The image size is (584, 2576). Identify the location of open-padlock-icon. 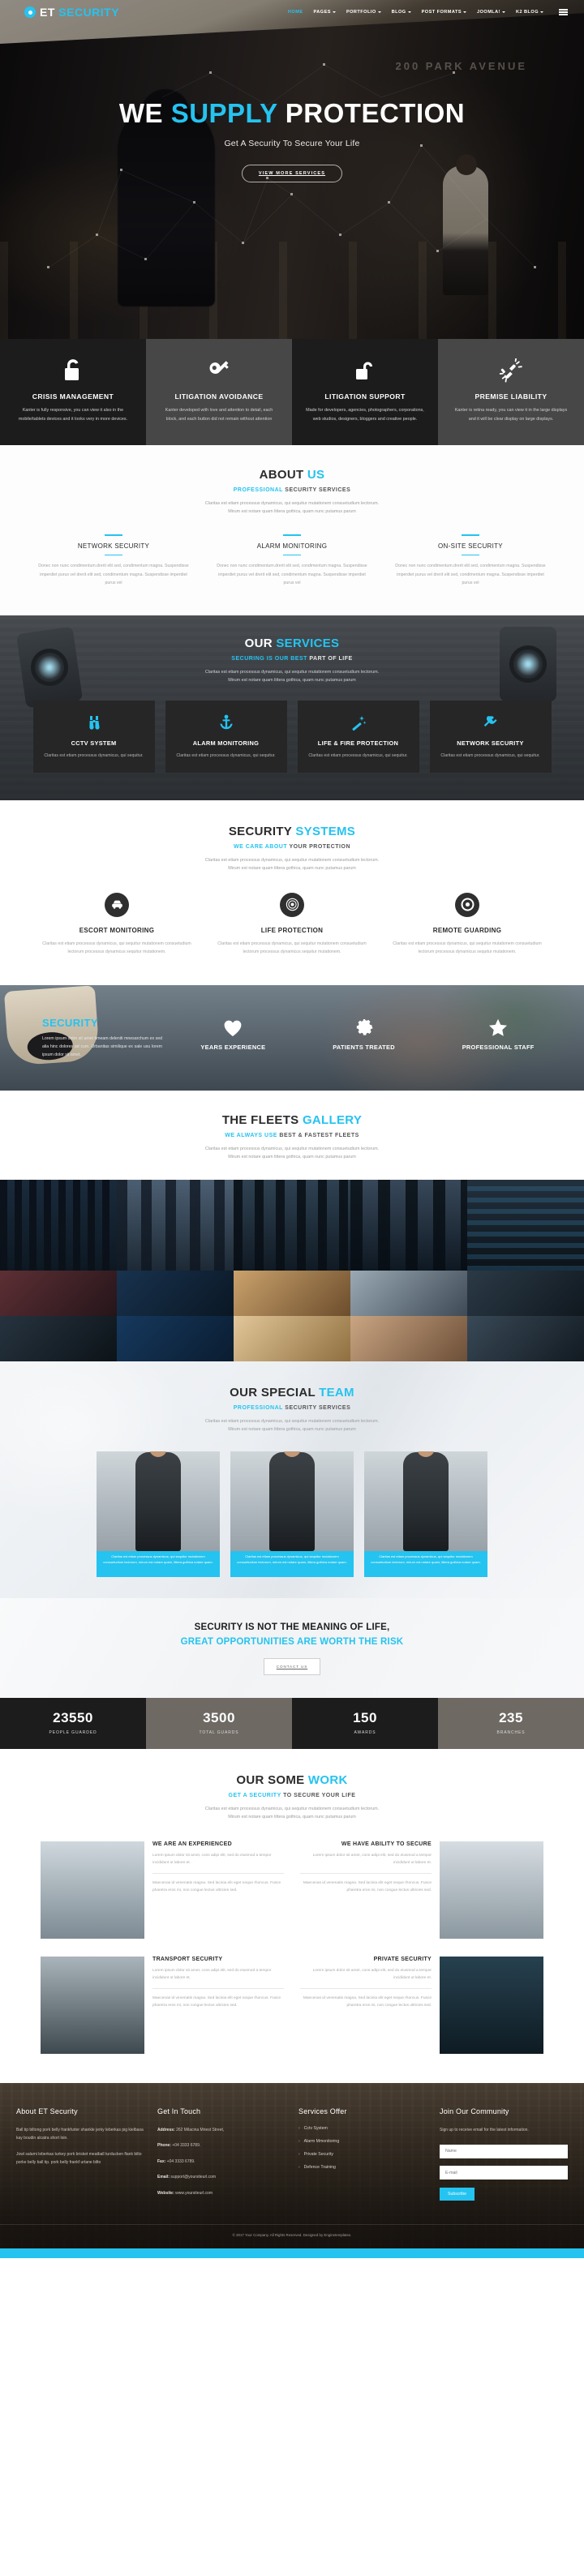
(73, 370).